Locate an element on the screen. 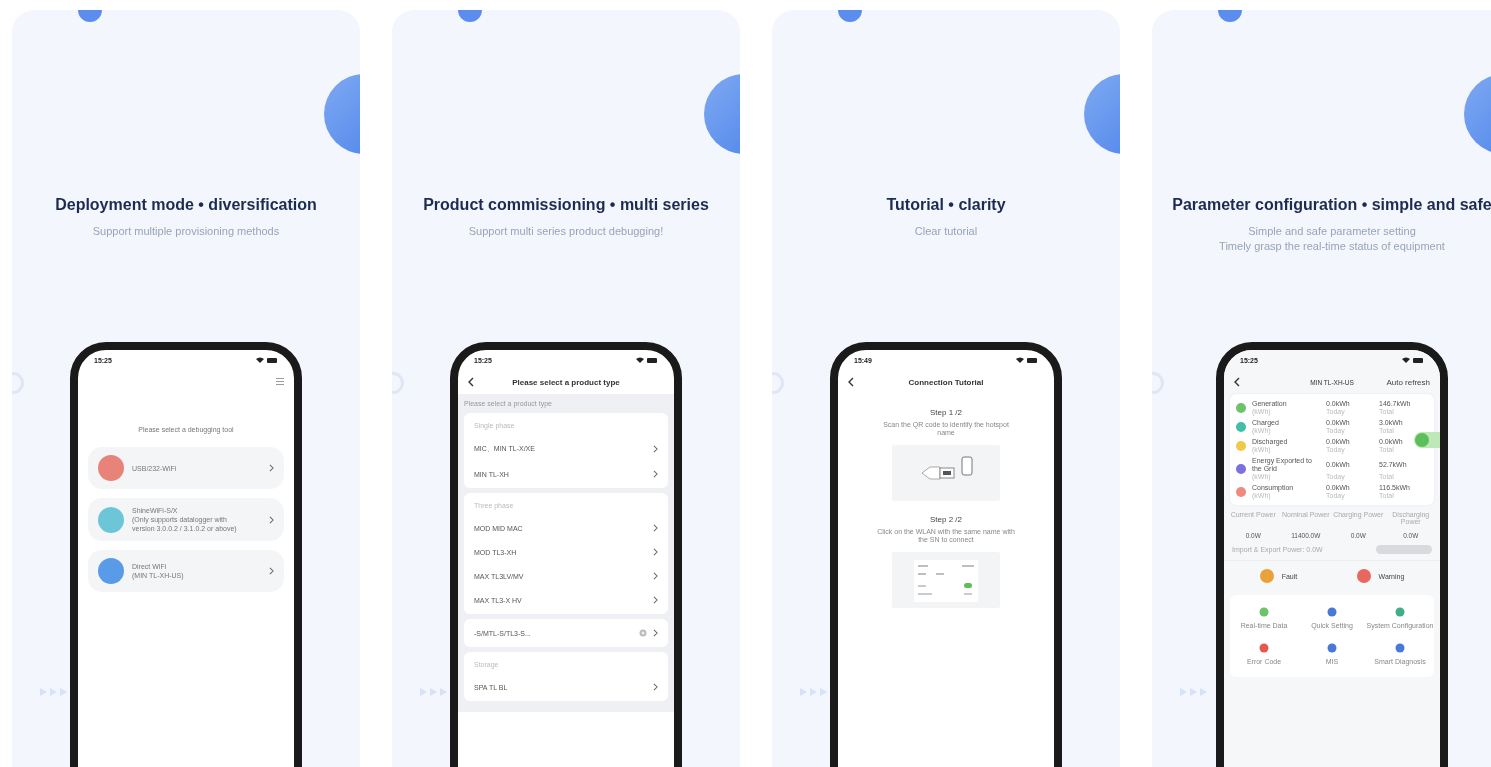  screen-title: Please select a product type is located at coordinates (566, 382).